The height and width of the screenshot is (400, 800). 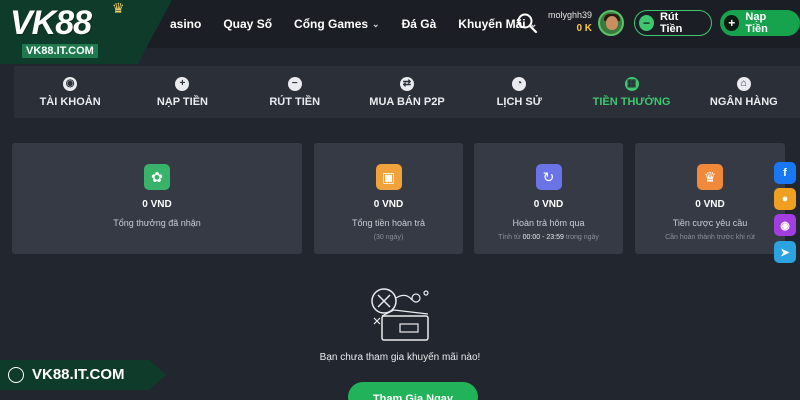 I want to click on tab-withdraw: − RÚT TIỀN, so click(x=295, y=92).